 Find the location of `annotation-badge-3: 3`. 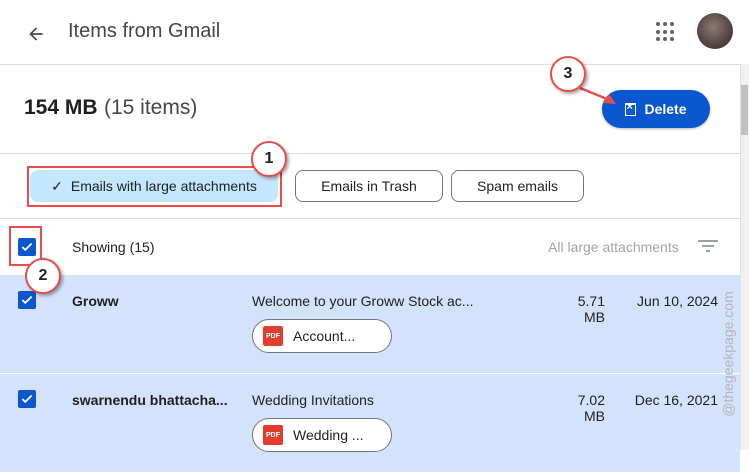

annotation-badge-3: 3 is located at coordinates (568, 74).